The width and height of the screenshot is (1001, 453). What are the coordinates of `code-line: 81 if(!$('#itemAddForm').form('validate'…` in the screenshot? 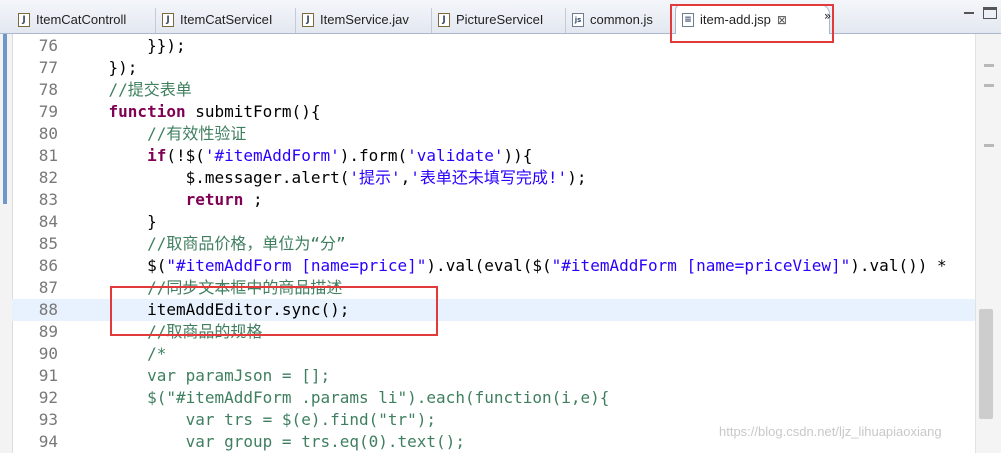 It's located at (493, 156).